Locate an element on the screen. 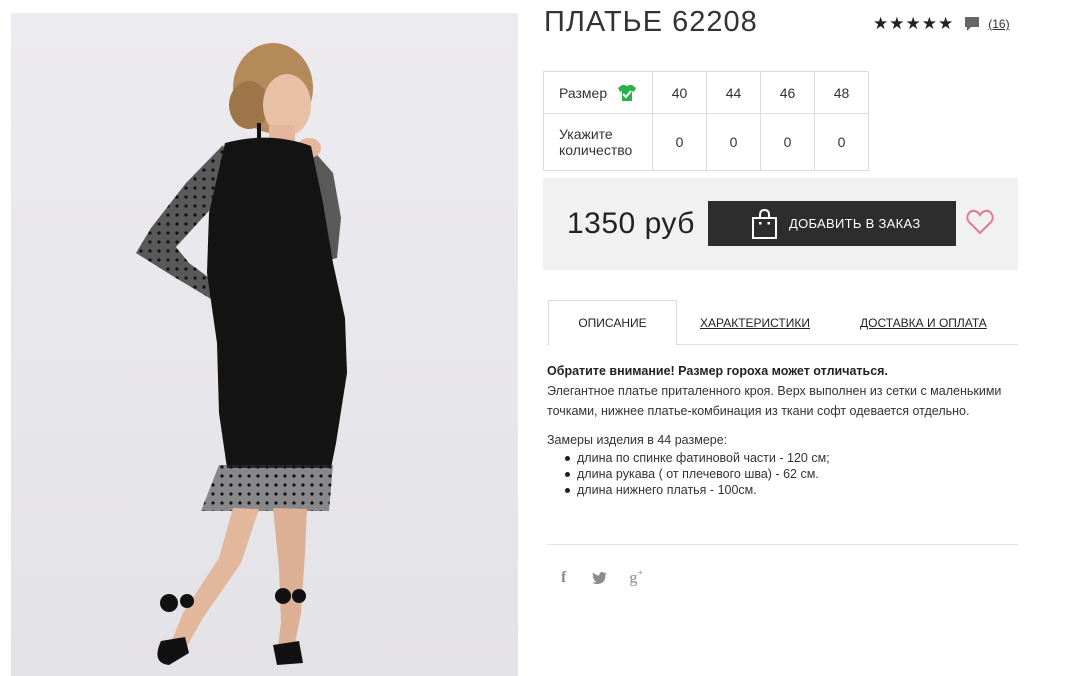  add-to-order-button: ДОБАВИТЬ В ЗАКАЗ is located at coordinates (832, 223).